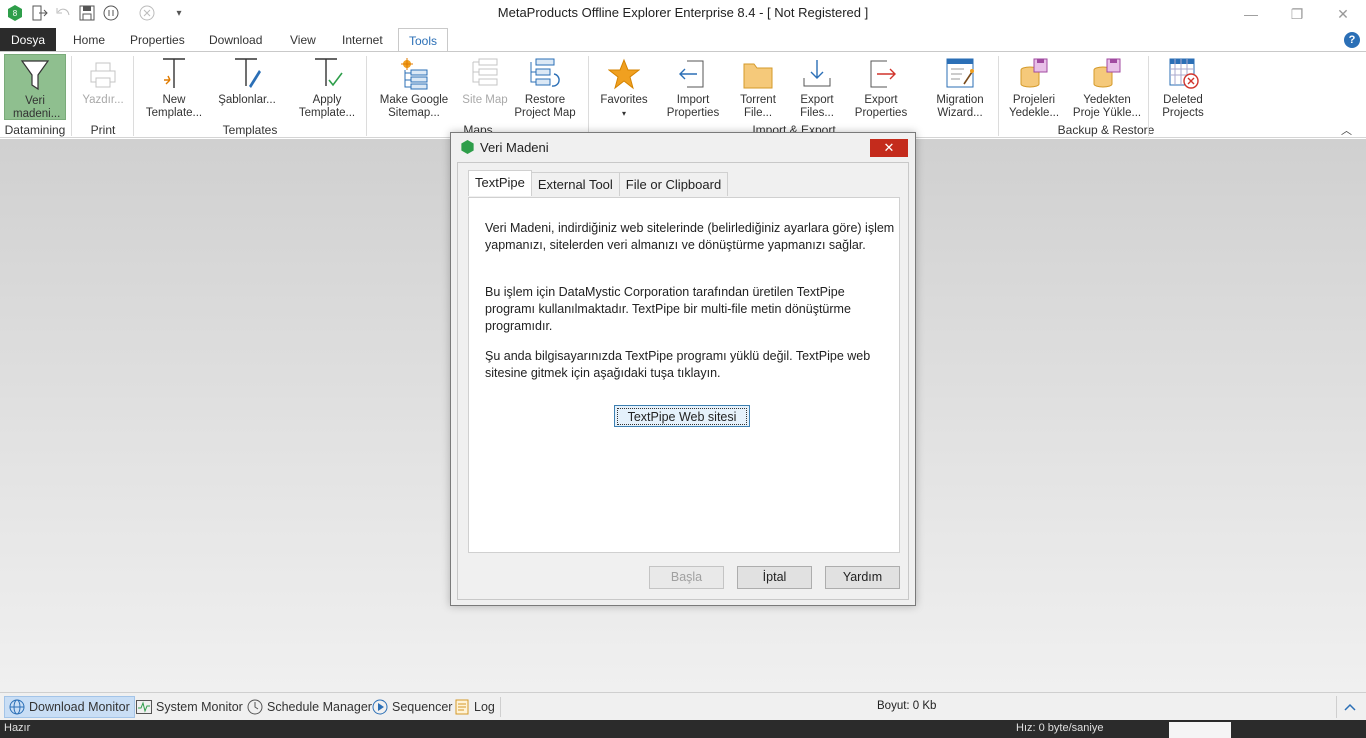 The height and width of the screenshot is (738, 1366). What do you see at coordinates (462, 707) in the screenshot?
I see `log-icon` at bounding box center [462, 707].